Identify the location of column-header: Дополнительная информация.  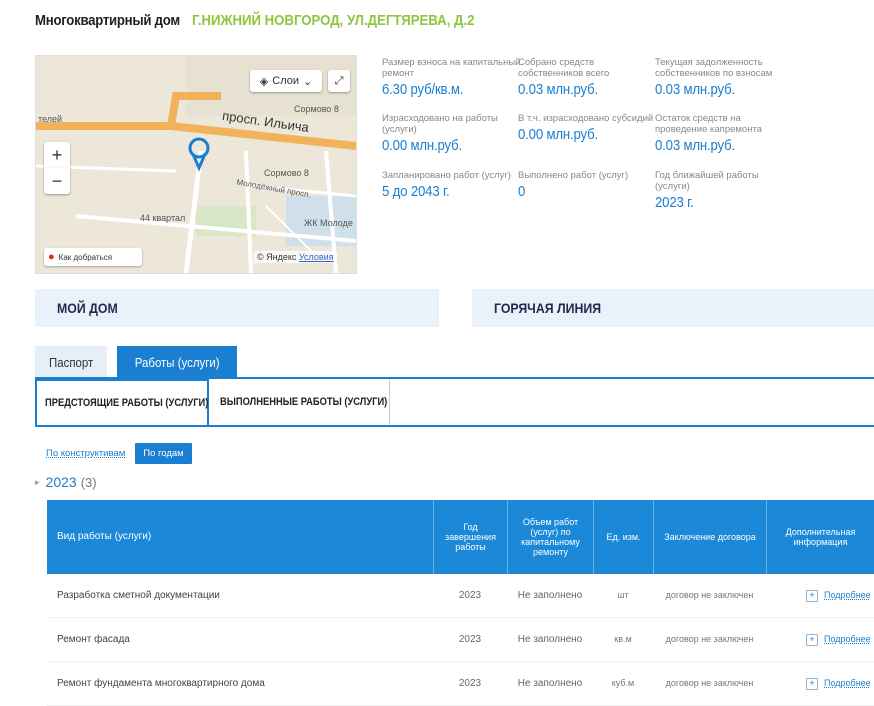
(820, 537).